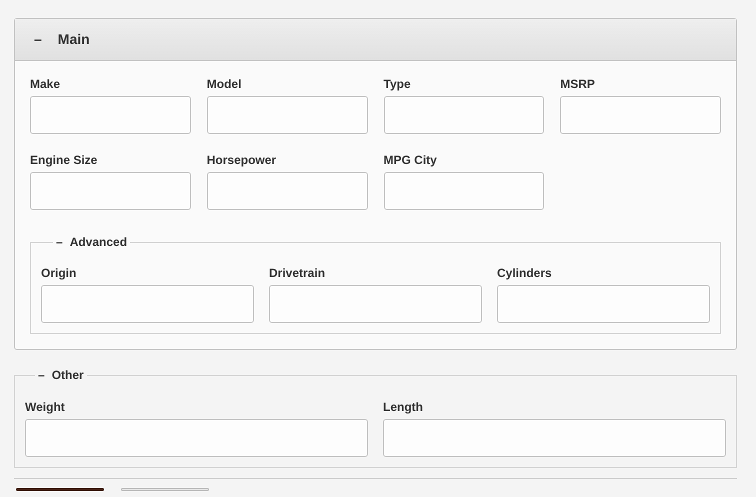  I want to click on field-label: Model, so click(224, 84).